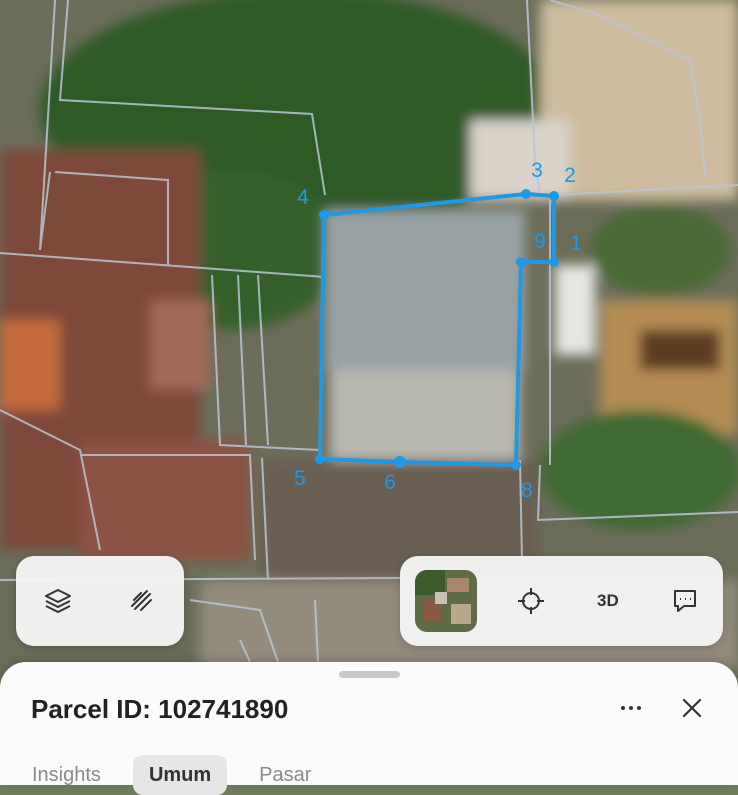  What do you see at coordinates (369, 674) in the screenshot?
I see `sheet-drag-handle` at bounding box center [369, 674].